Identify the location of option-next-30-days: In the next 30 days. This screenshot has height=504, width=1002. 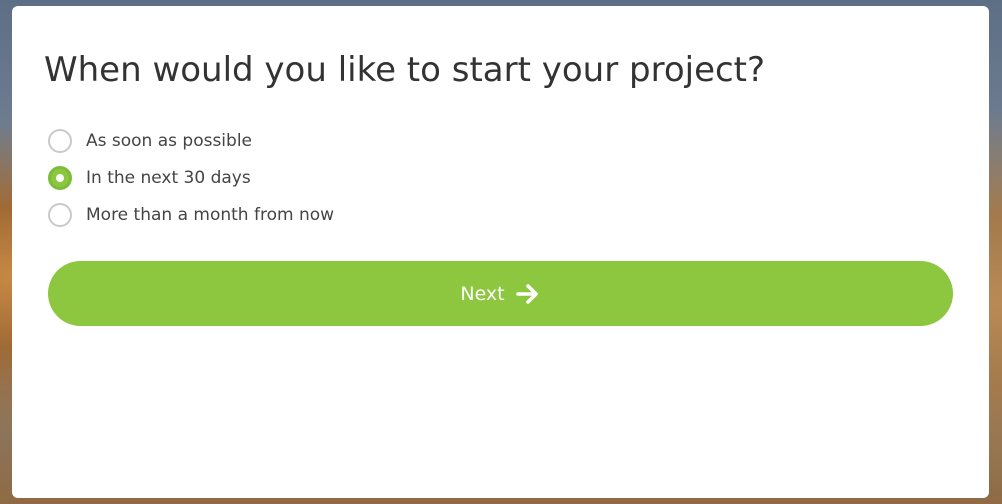
(191, 177).